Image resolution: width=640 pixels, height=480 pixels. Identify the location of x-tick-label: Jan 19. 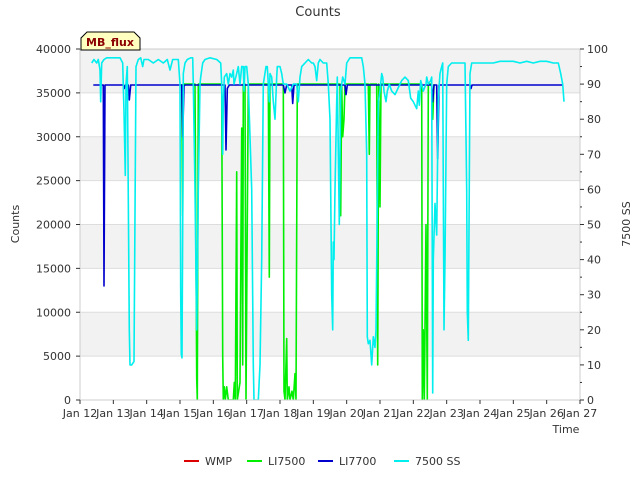
(312, 413).